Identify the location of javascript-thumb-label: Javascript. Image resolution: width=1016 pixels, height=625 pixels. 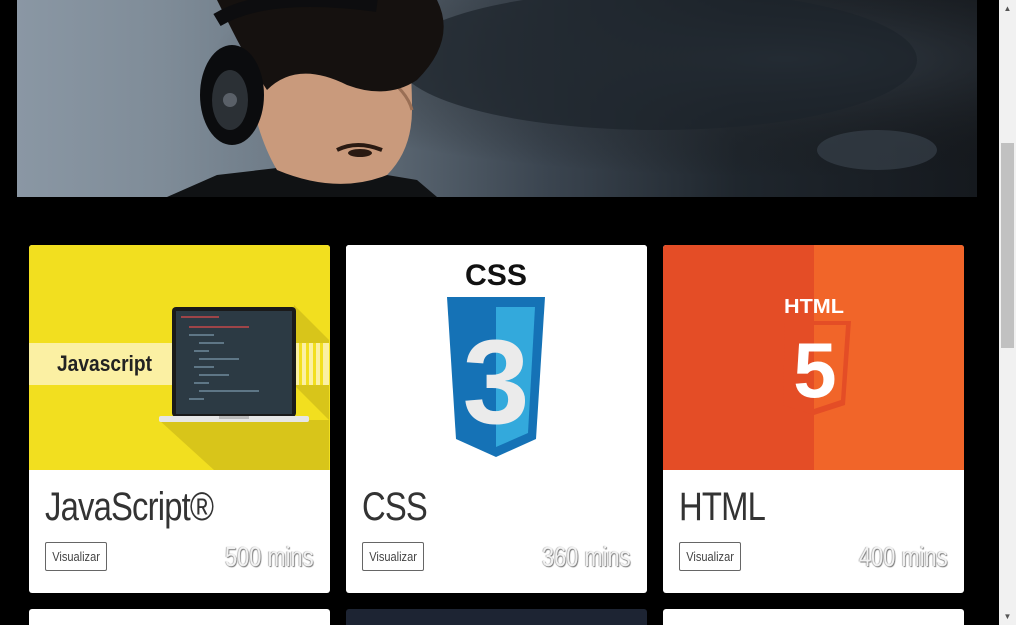
(105, 363).